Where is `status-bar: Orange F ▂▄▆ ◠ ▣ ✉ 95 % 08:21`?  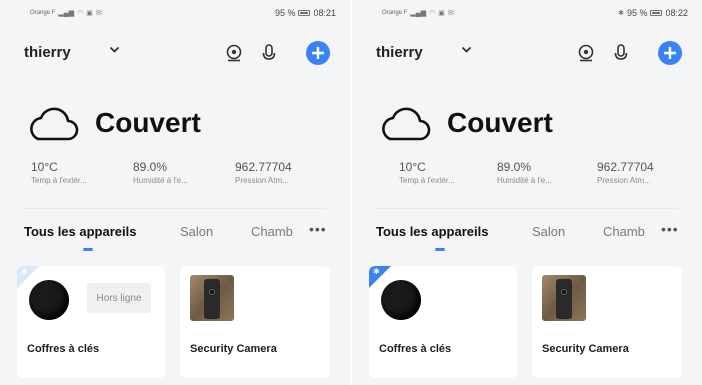
status-bar: Orange F ▂▄▆ ◠ ▣ ✉ 95 % 08:21 is located at coordinates (175, 11).